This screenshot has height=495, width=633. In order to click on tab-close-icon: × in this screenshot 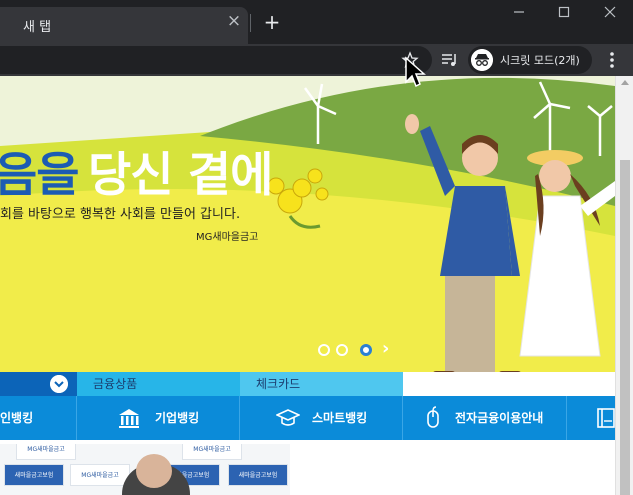, I will do `click(234, 21)`.